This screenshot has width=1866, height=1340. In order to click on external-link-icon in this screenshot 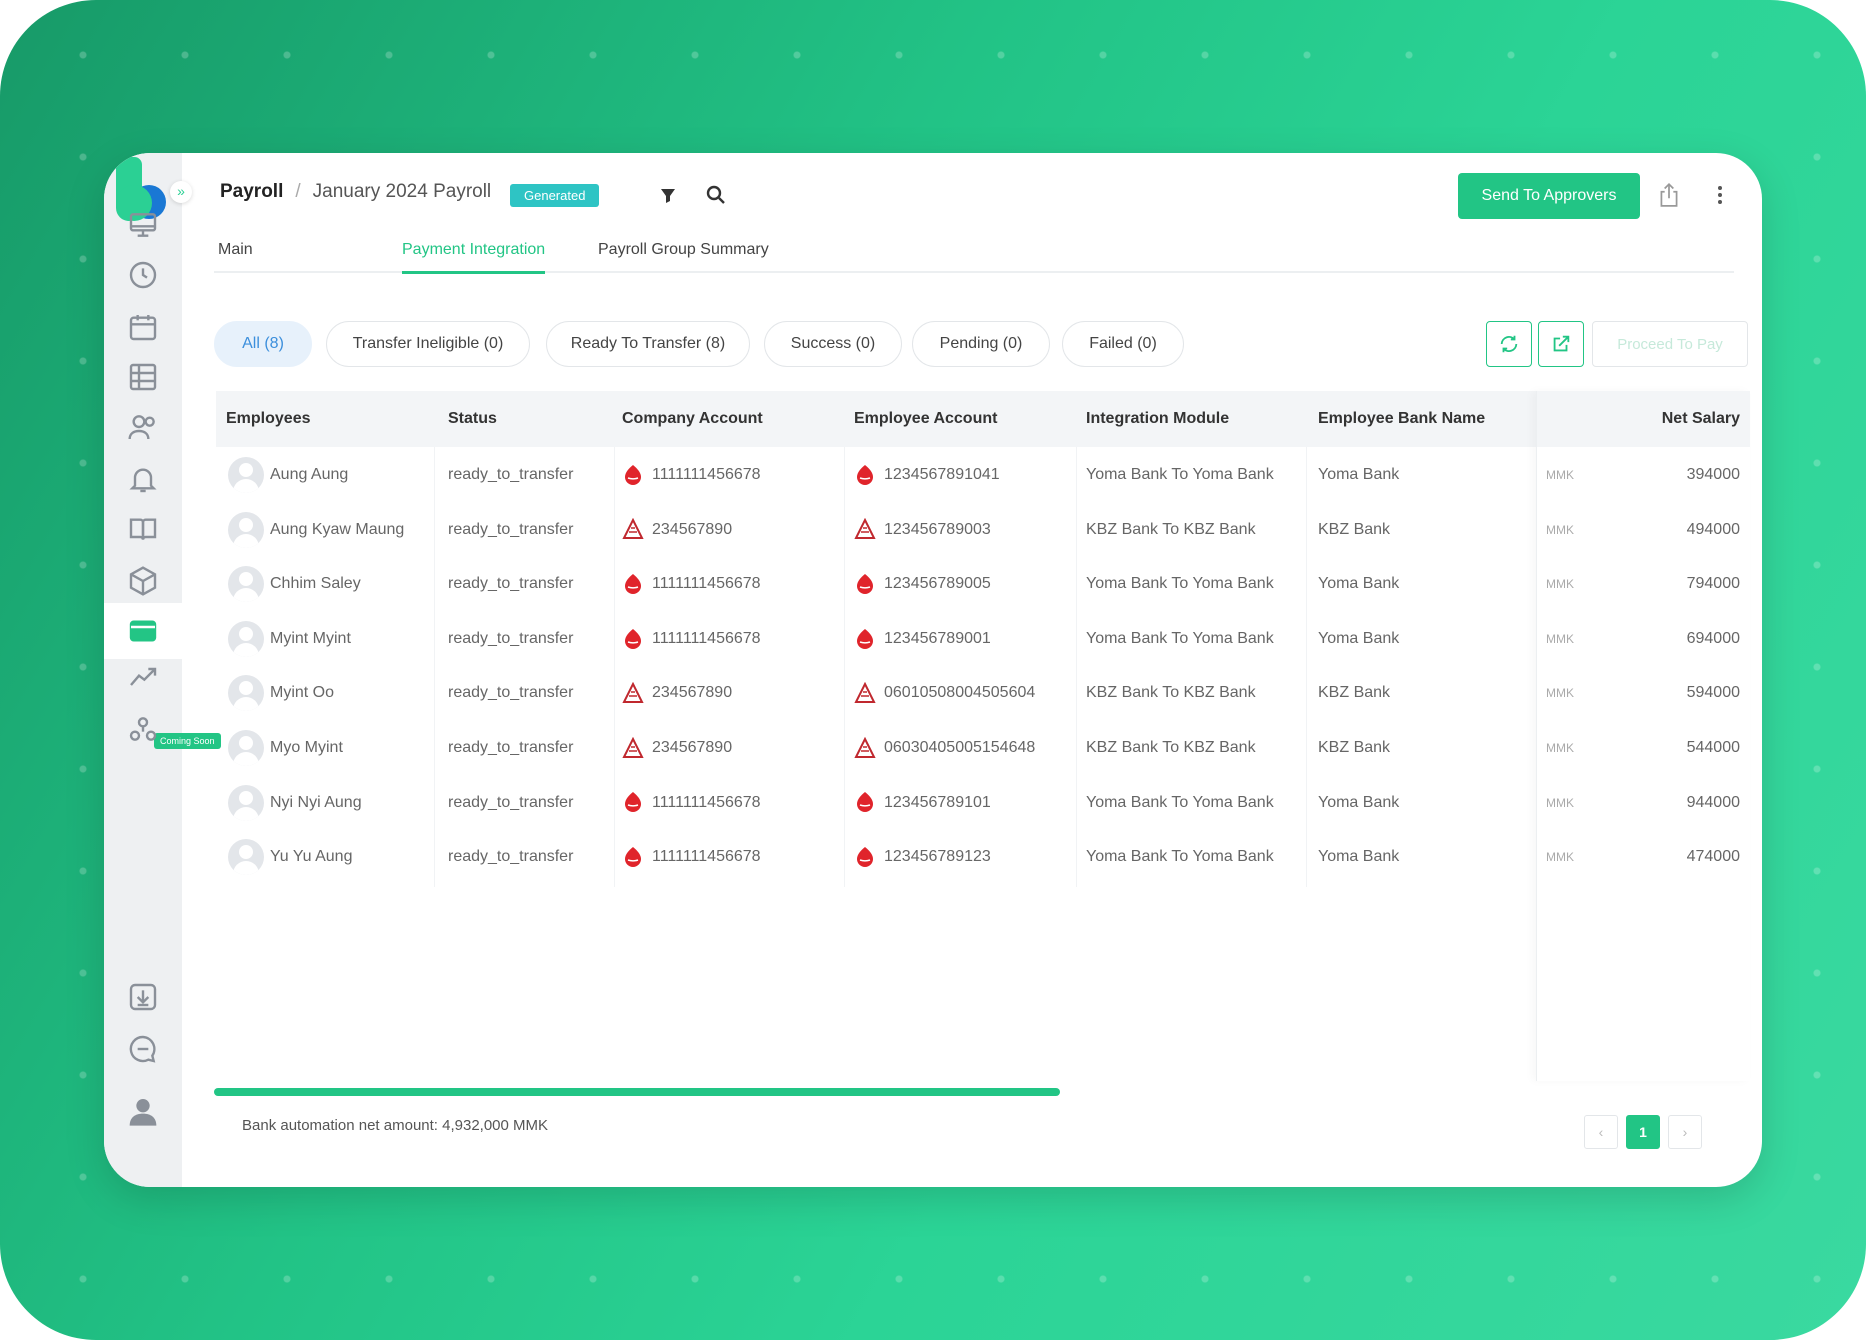, I will do `click(1561, 344)`.